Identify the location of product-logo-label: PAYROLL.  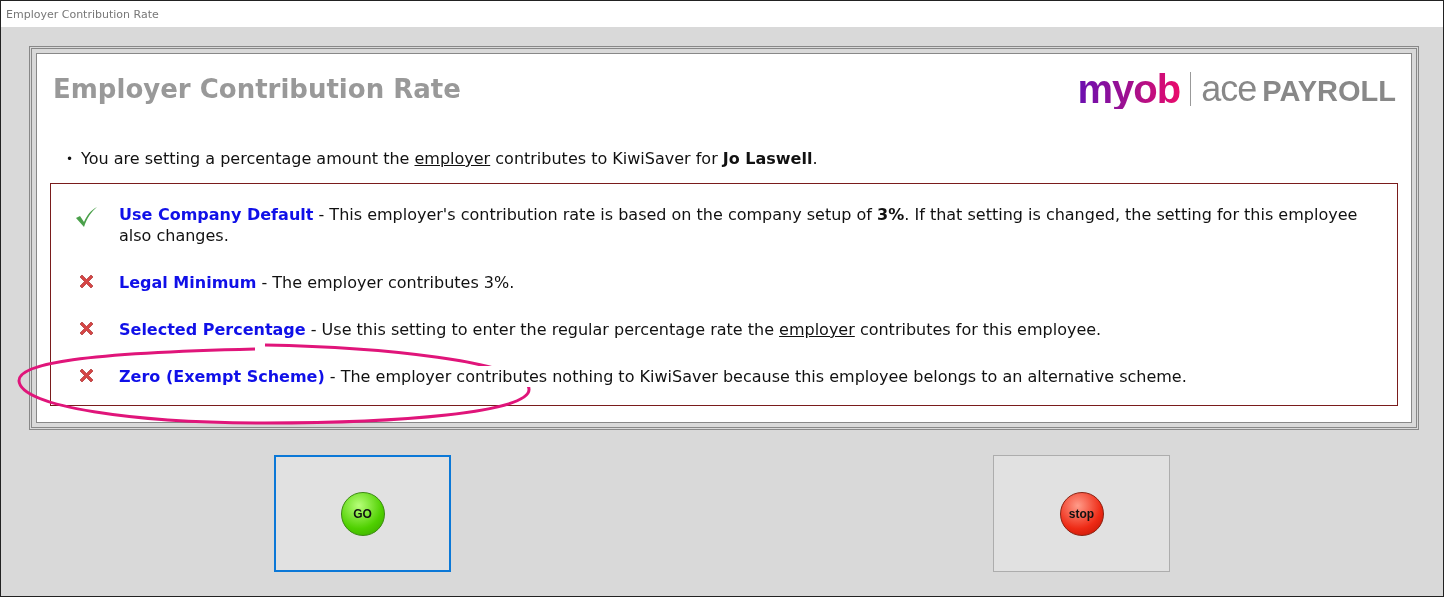
(1329, 91).